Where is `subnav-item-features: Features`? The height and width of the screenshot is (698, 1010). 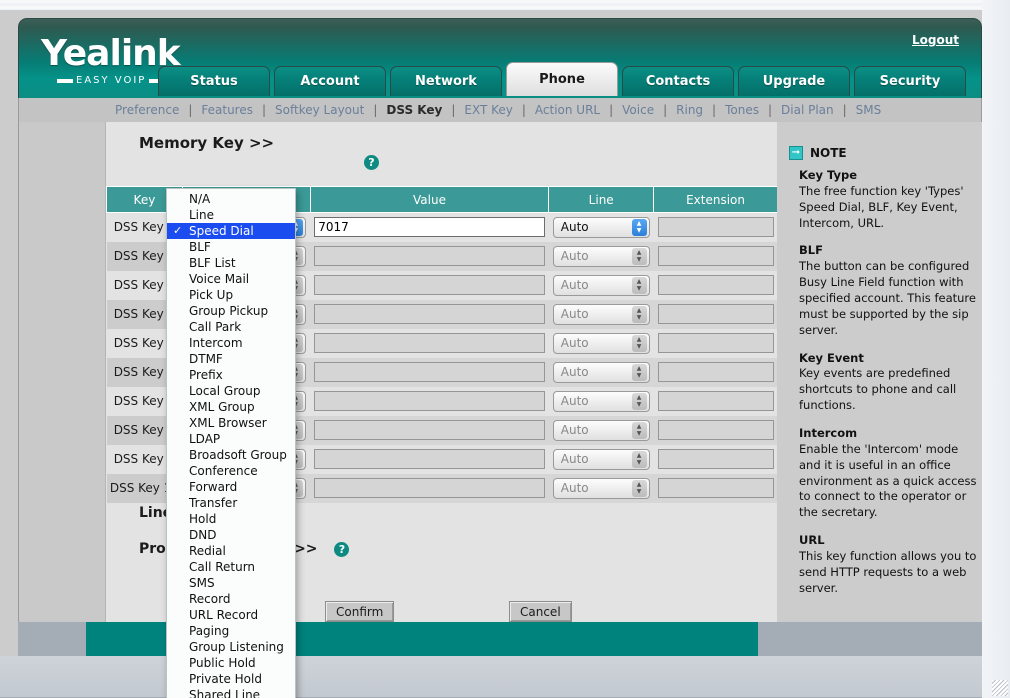 subnav-item-features: Features is located at coordinates (227, 110).